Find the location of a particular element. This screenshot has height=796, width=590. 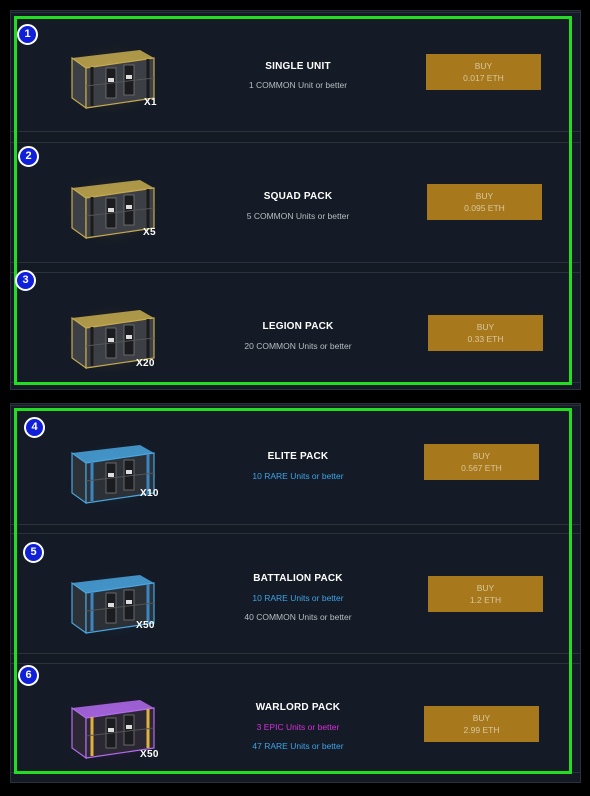

pack-contents-line: 40 COMMON Units or better is located at coordinates (298, 617).